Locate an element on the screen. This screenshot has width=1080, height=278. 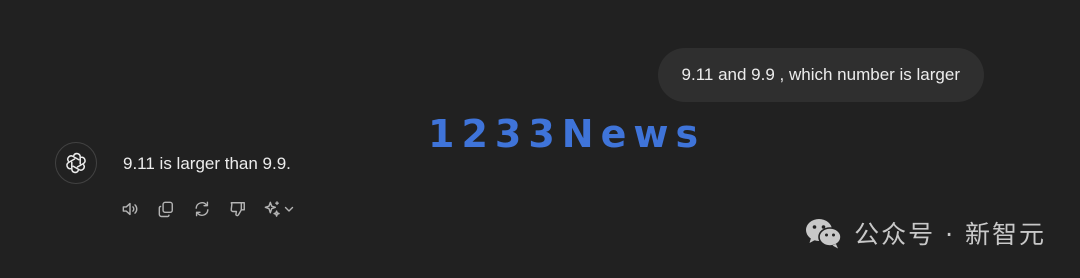
assistant-avatar is located at coordinates (76, 163).